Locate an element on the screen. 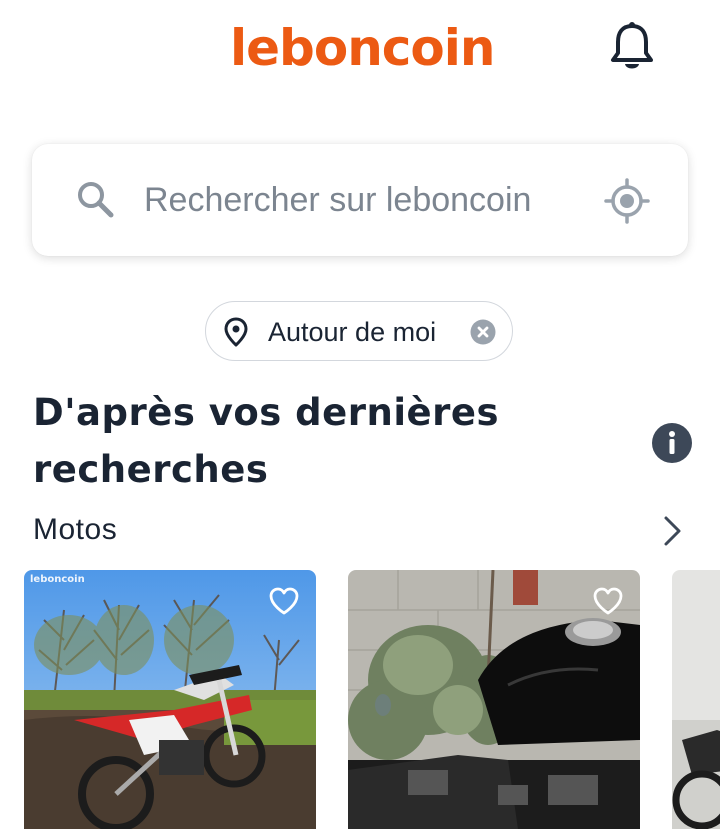 This screenshot has height=829, width=720. location-filter-label: Autour de moi is located at coordinates (352, 332).